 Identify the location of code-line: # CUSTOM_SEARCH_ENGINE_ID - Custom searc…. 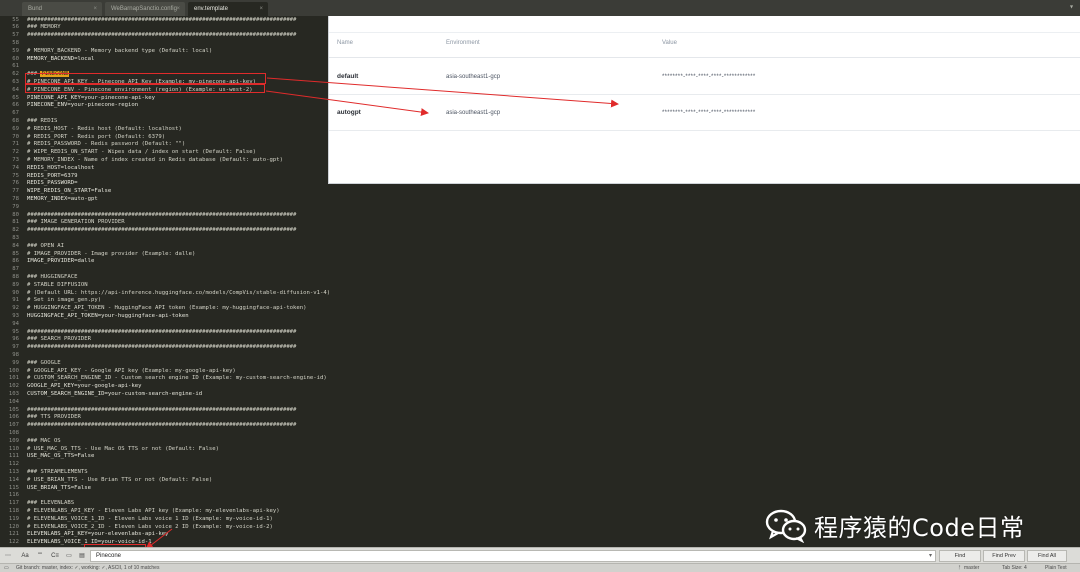
(177, 378).